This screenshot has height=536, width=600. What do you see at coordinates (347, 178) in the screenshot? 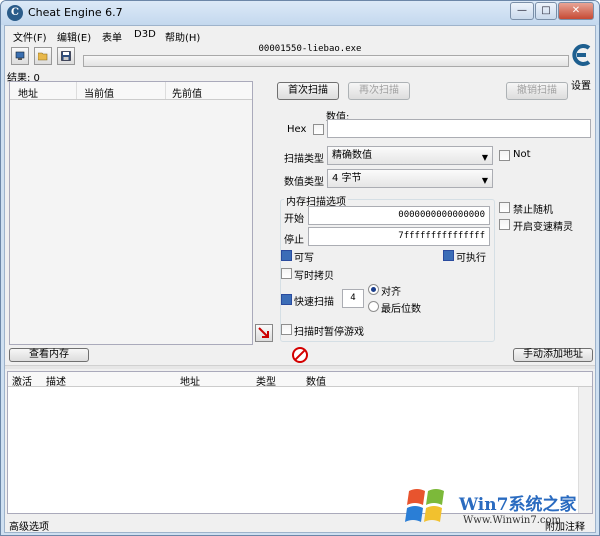
I see `value-type-value: 4 字节` at bounding box center [347, 178].